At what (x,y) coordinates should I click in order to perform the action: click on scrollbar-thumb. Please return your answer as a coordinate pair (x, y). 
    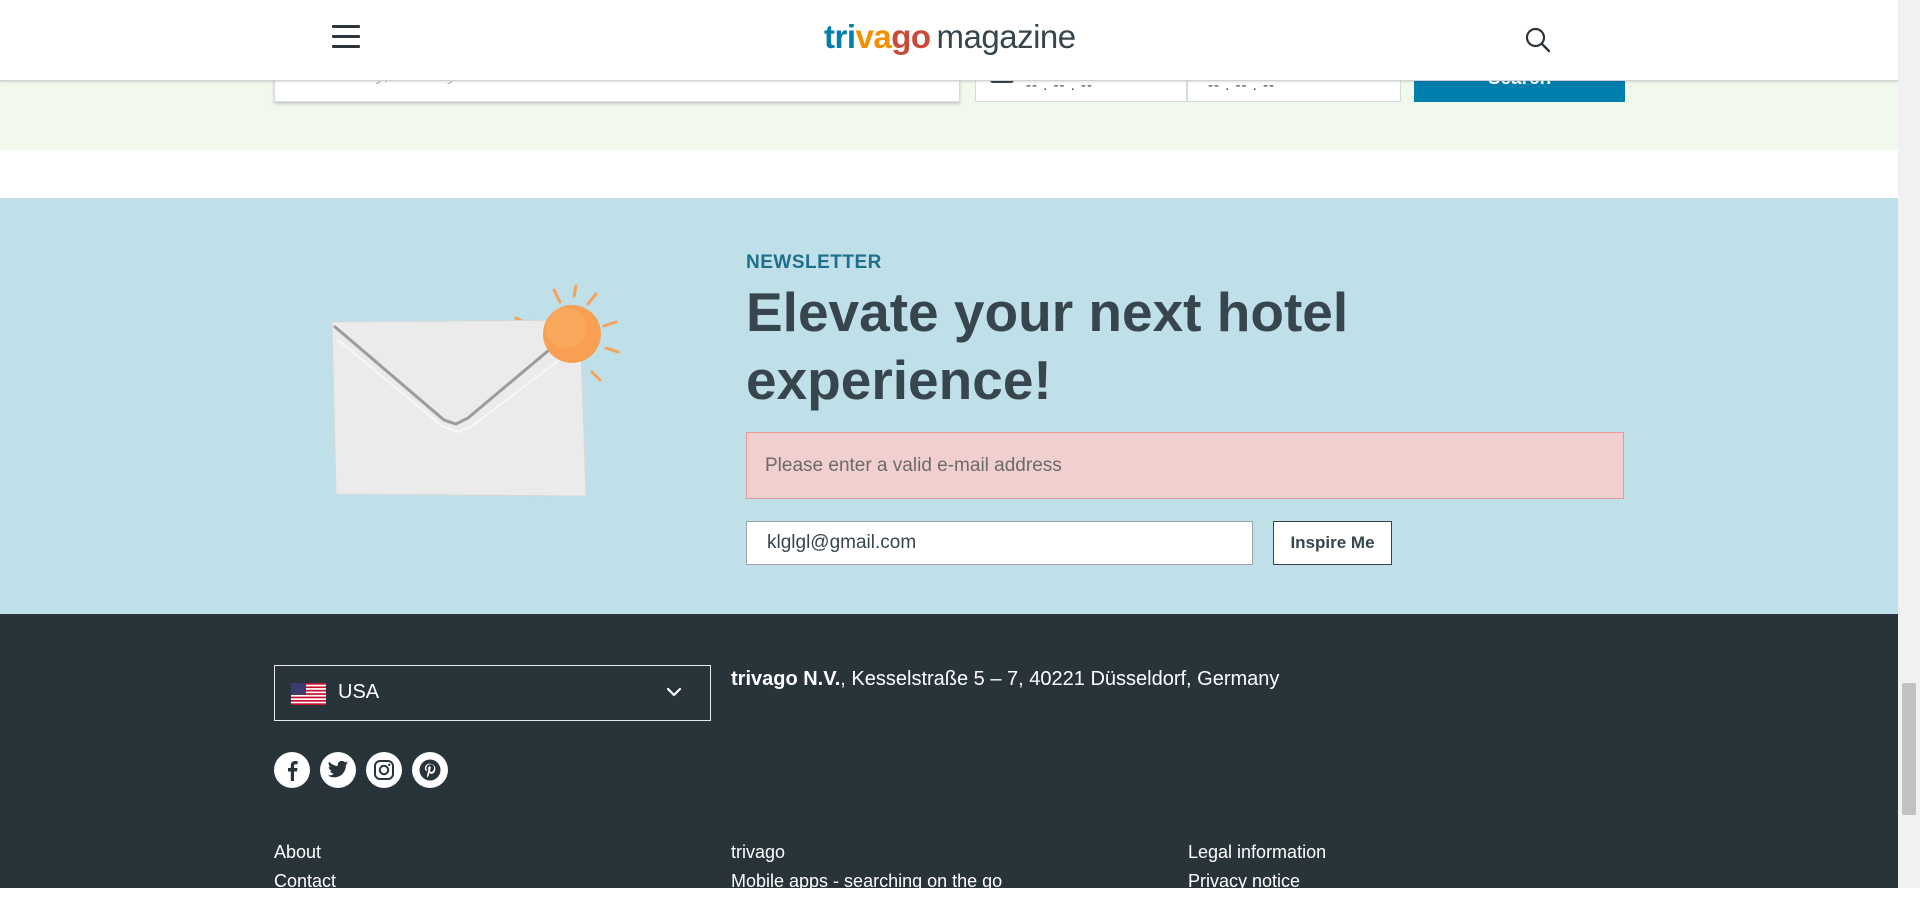
    Looking at the image, I should click on (1909, 749).